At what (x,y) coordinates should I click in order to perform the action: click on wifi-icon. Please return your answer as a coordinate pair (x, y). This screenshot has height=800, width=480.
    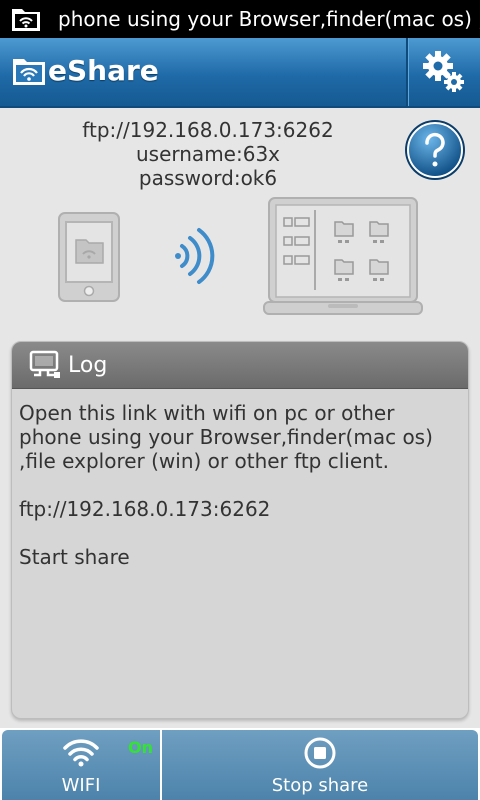
    Looking at the image, I should click on (81, 753).